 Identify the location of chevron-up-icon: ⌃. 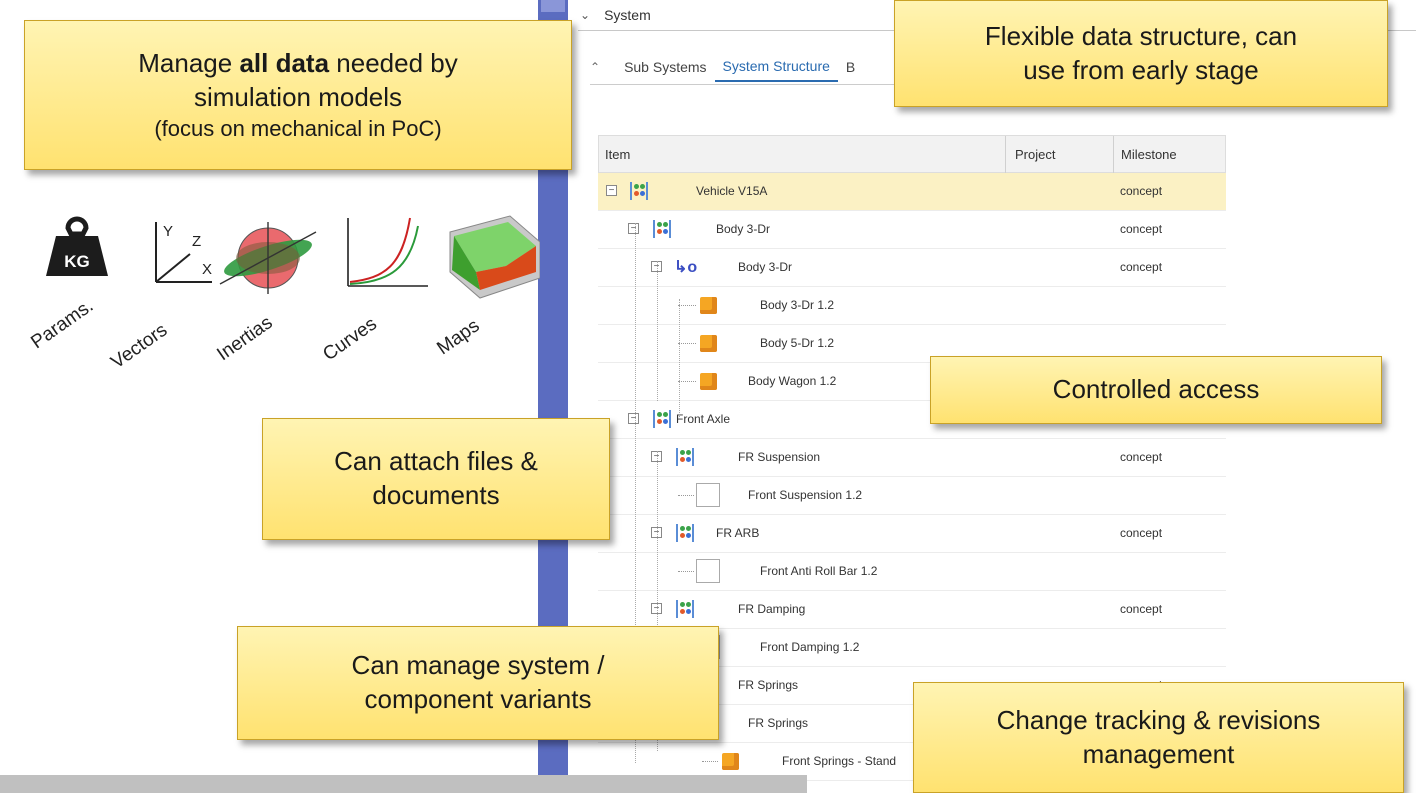
(595, 67).